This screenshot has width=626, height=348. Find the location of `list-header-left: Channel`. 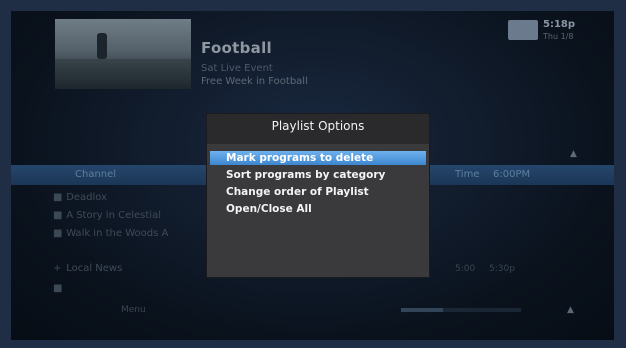

list-header-left: Channel is located at coordinates (96, 174).